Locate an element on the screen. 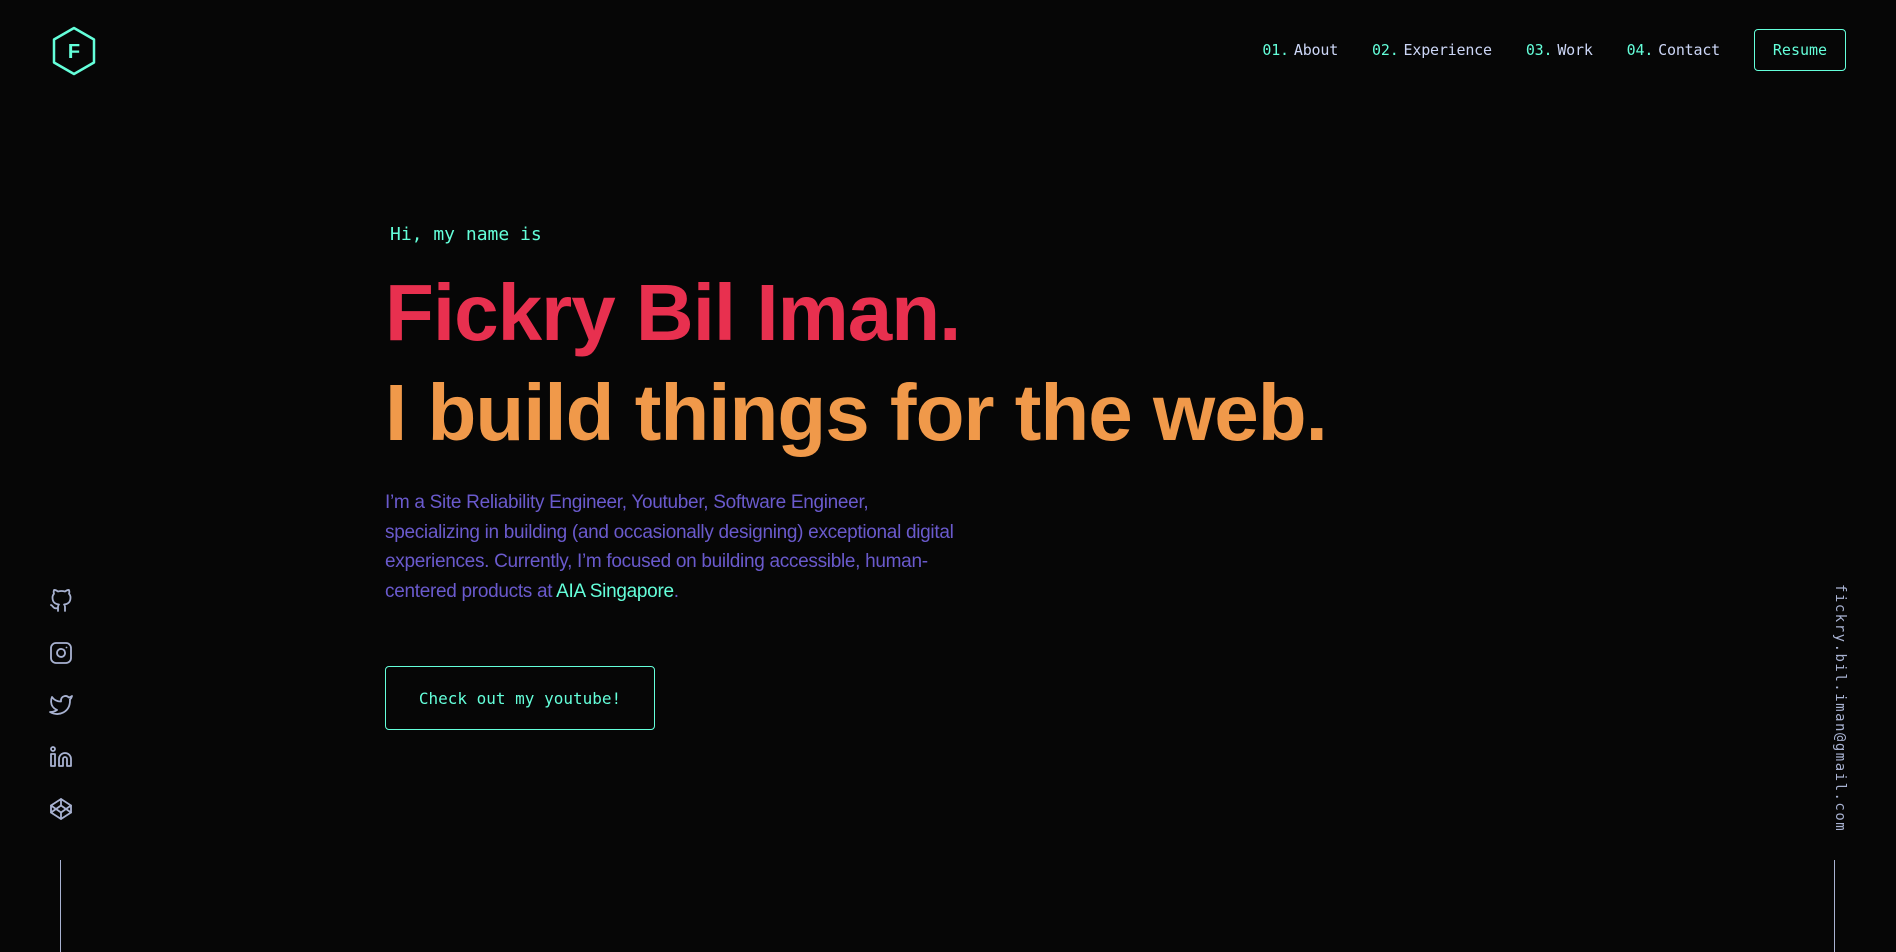 The height and width of the screenshot is (952, 1896). nav-label: Experience is located at coordinates (1448, 50).